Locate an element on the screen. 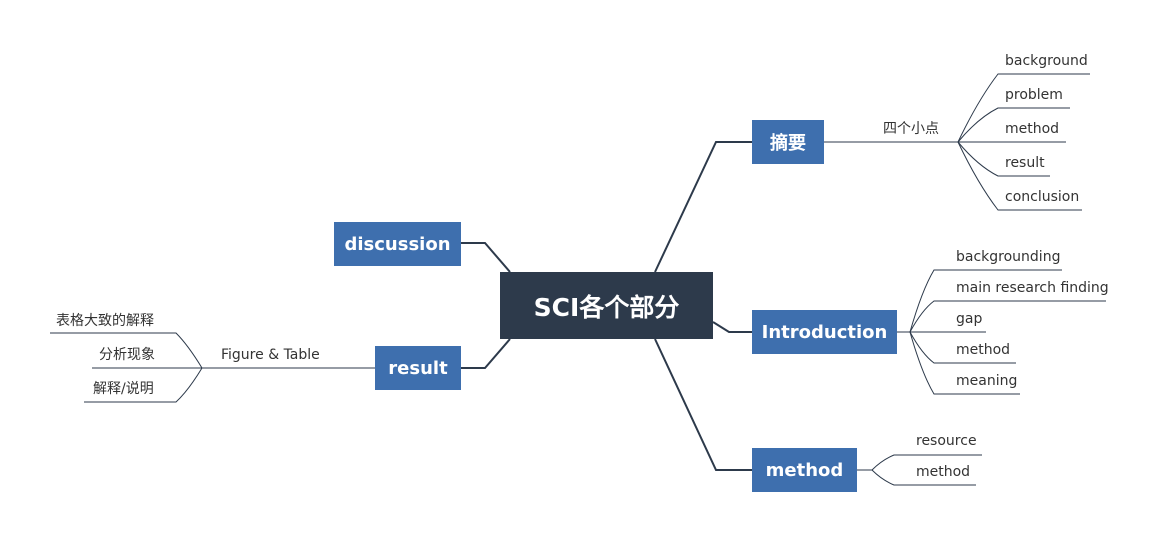 Image resolution: width=1156 pixels, height=542 pixels. intro-leaf-meaning: meaning is located at coordinates (986, 381).